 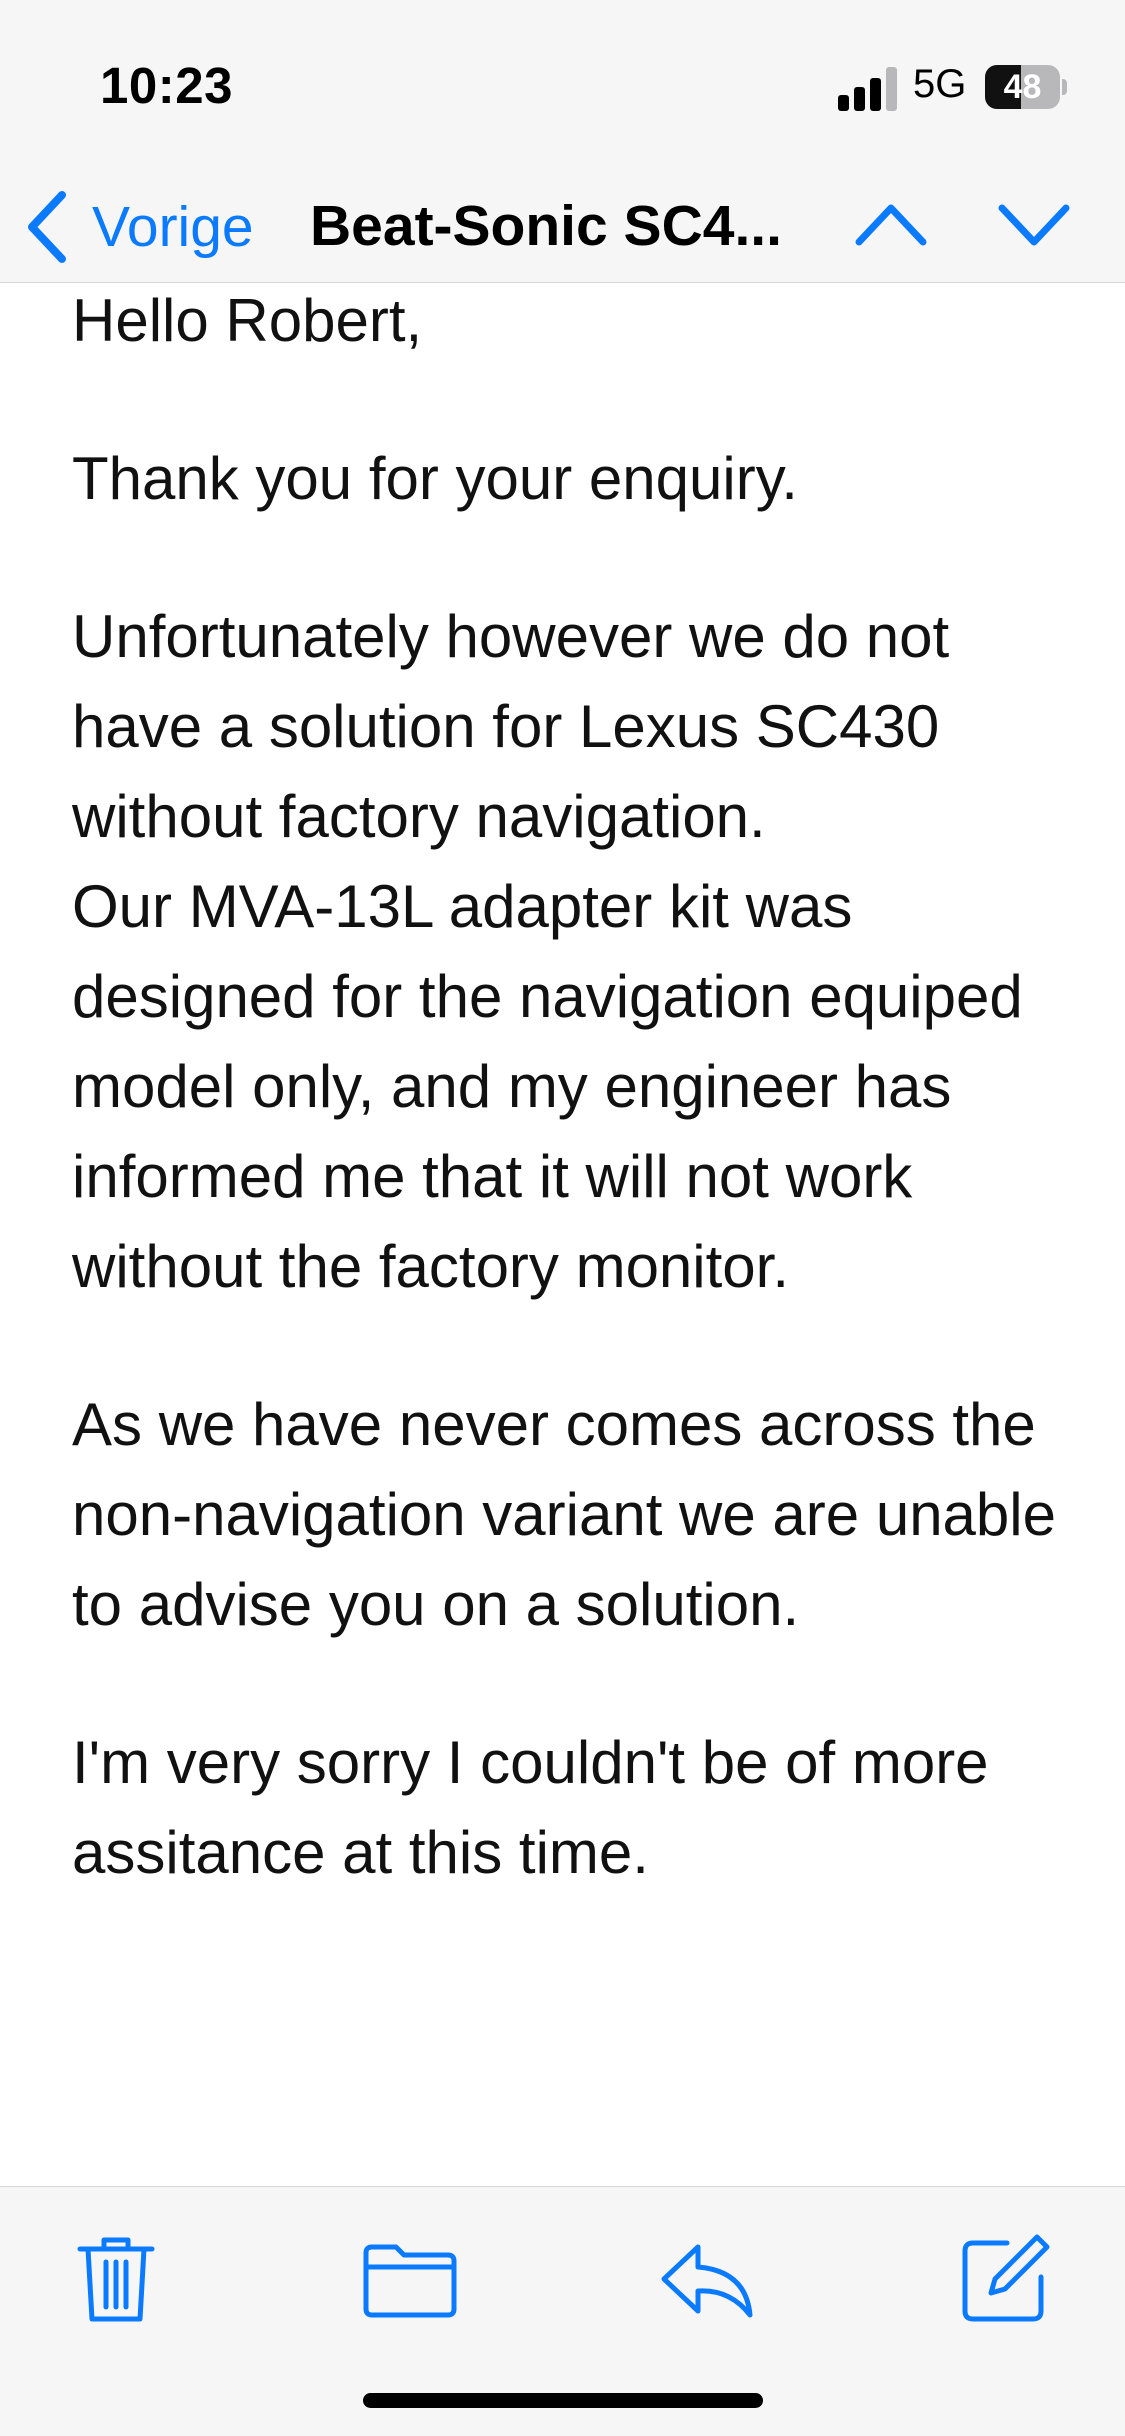 I want to click on trash-icon, so click(x=116, y=2279).